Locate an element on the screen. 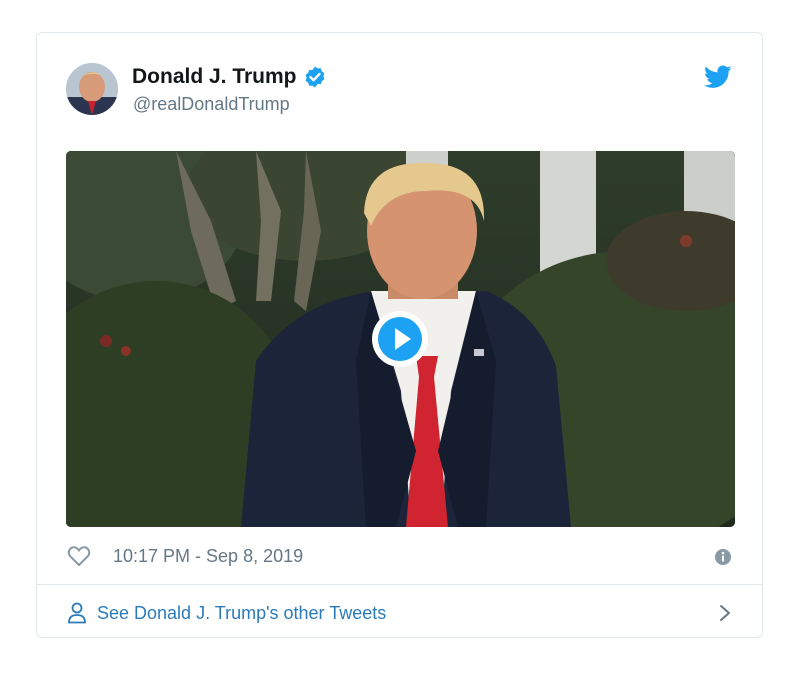 This screenshot has height=677, width=800. divider is located at coordinates (399, 584).